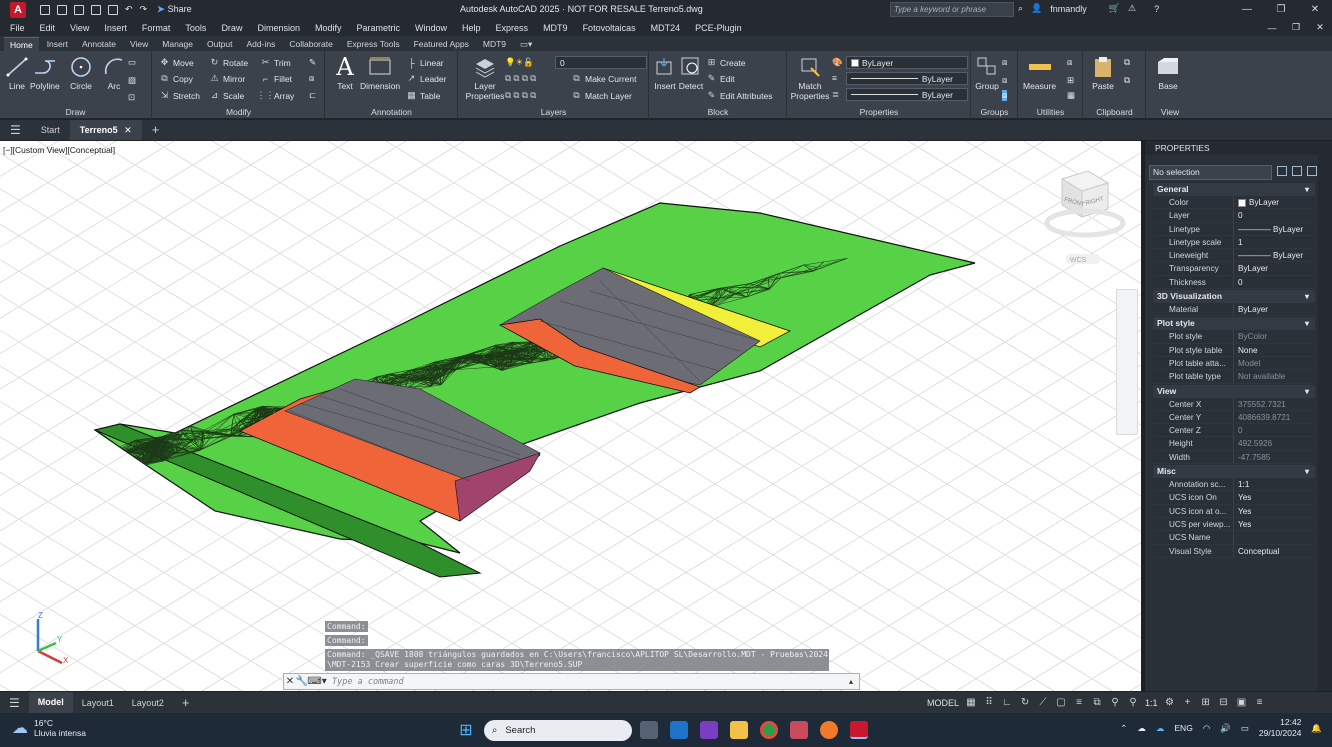 This screenshot has height=747, width=1332. I want to click on redo-icon: ↷, so click(144, 9).